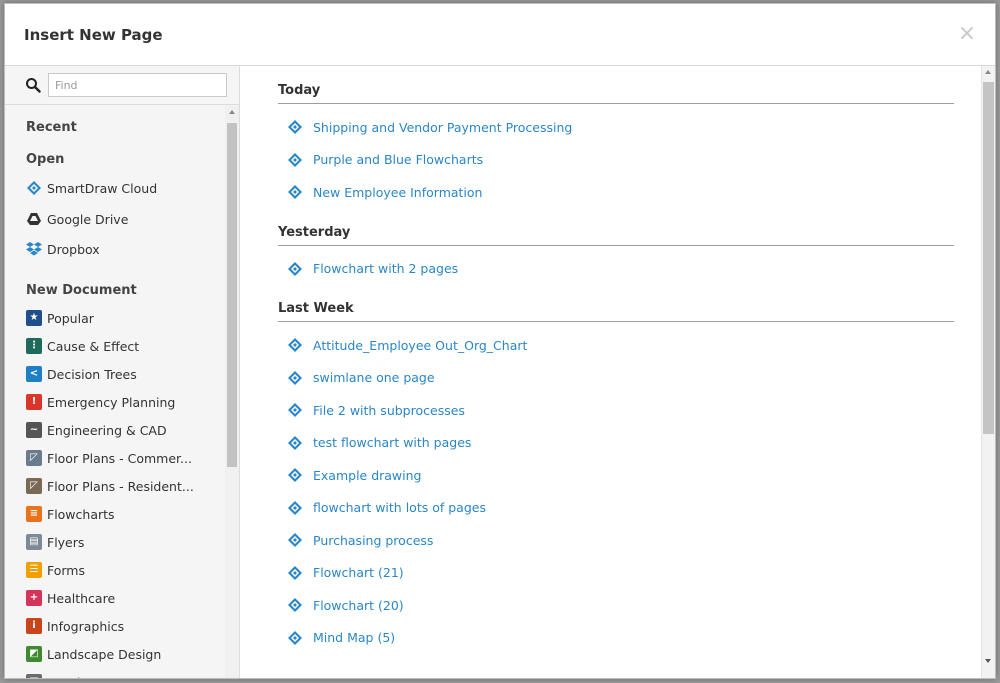 The image size is (1000, 683). What do you see at coordinates (443, 127) in the screenshot?
I see `document-title: Shipping and Vendor Payment Processing` at bounding box center [443, 127].